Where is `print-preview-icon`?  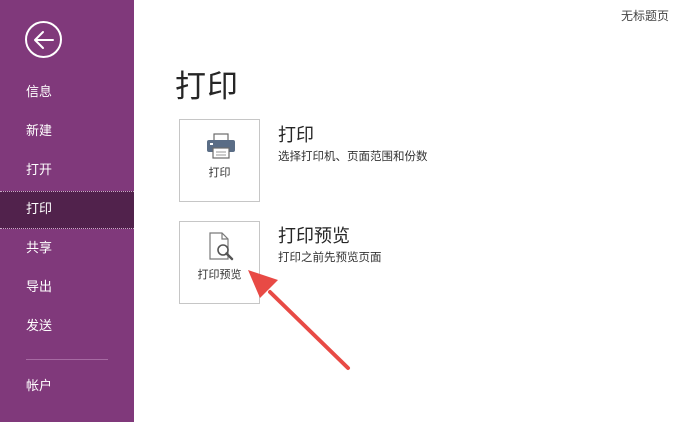
print-preview-icon is located at coordinates (221, 246).